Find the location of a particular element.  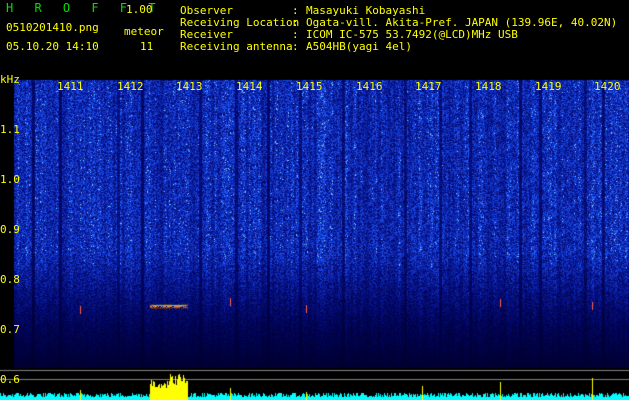

time-tick: 1413 is located at coordinates (189, 86).